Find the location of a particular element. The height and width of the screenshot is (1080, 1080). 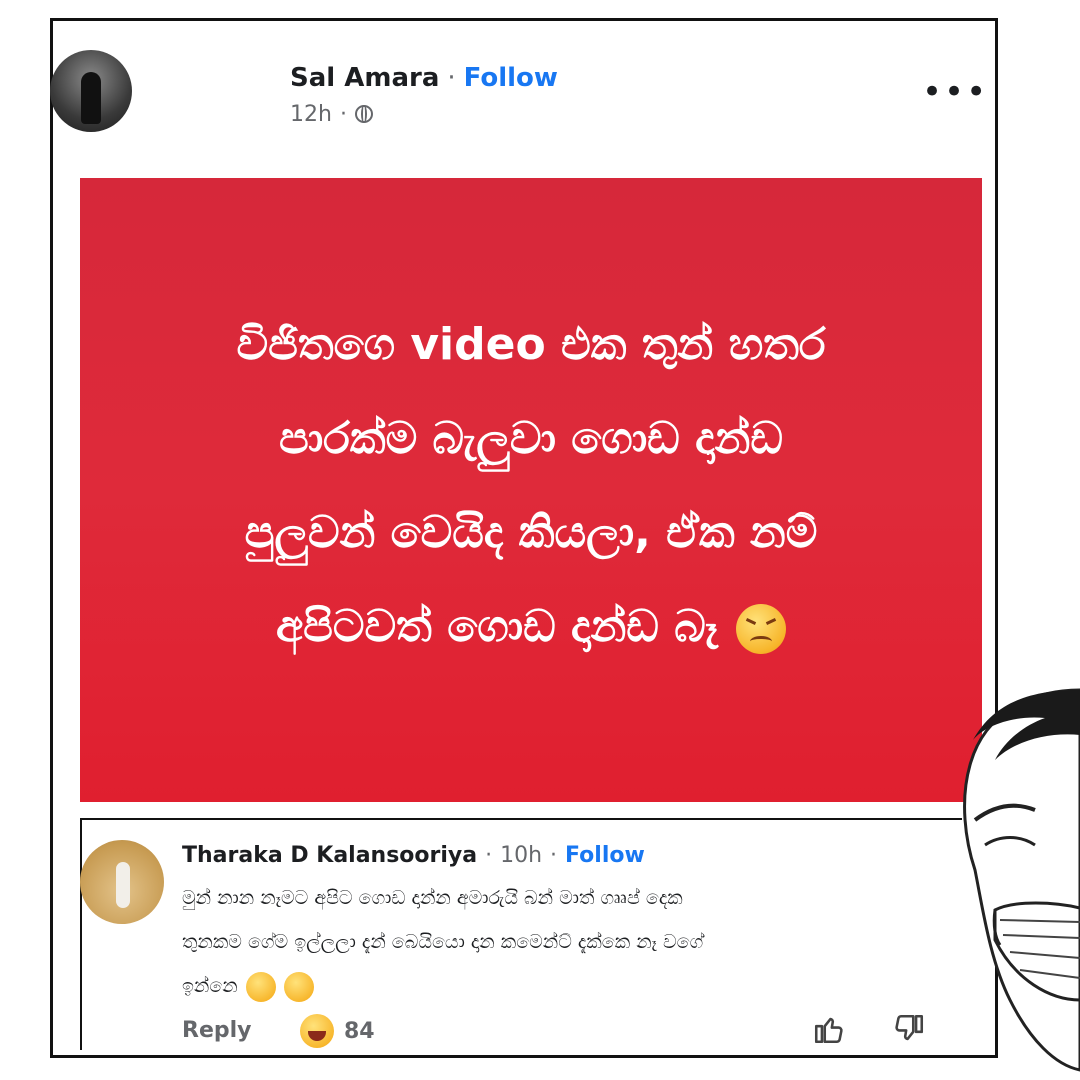

author-name: Sal Amara is located at coordinates (364, 78).